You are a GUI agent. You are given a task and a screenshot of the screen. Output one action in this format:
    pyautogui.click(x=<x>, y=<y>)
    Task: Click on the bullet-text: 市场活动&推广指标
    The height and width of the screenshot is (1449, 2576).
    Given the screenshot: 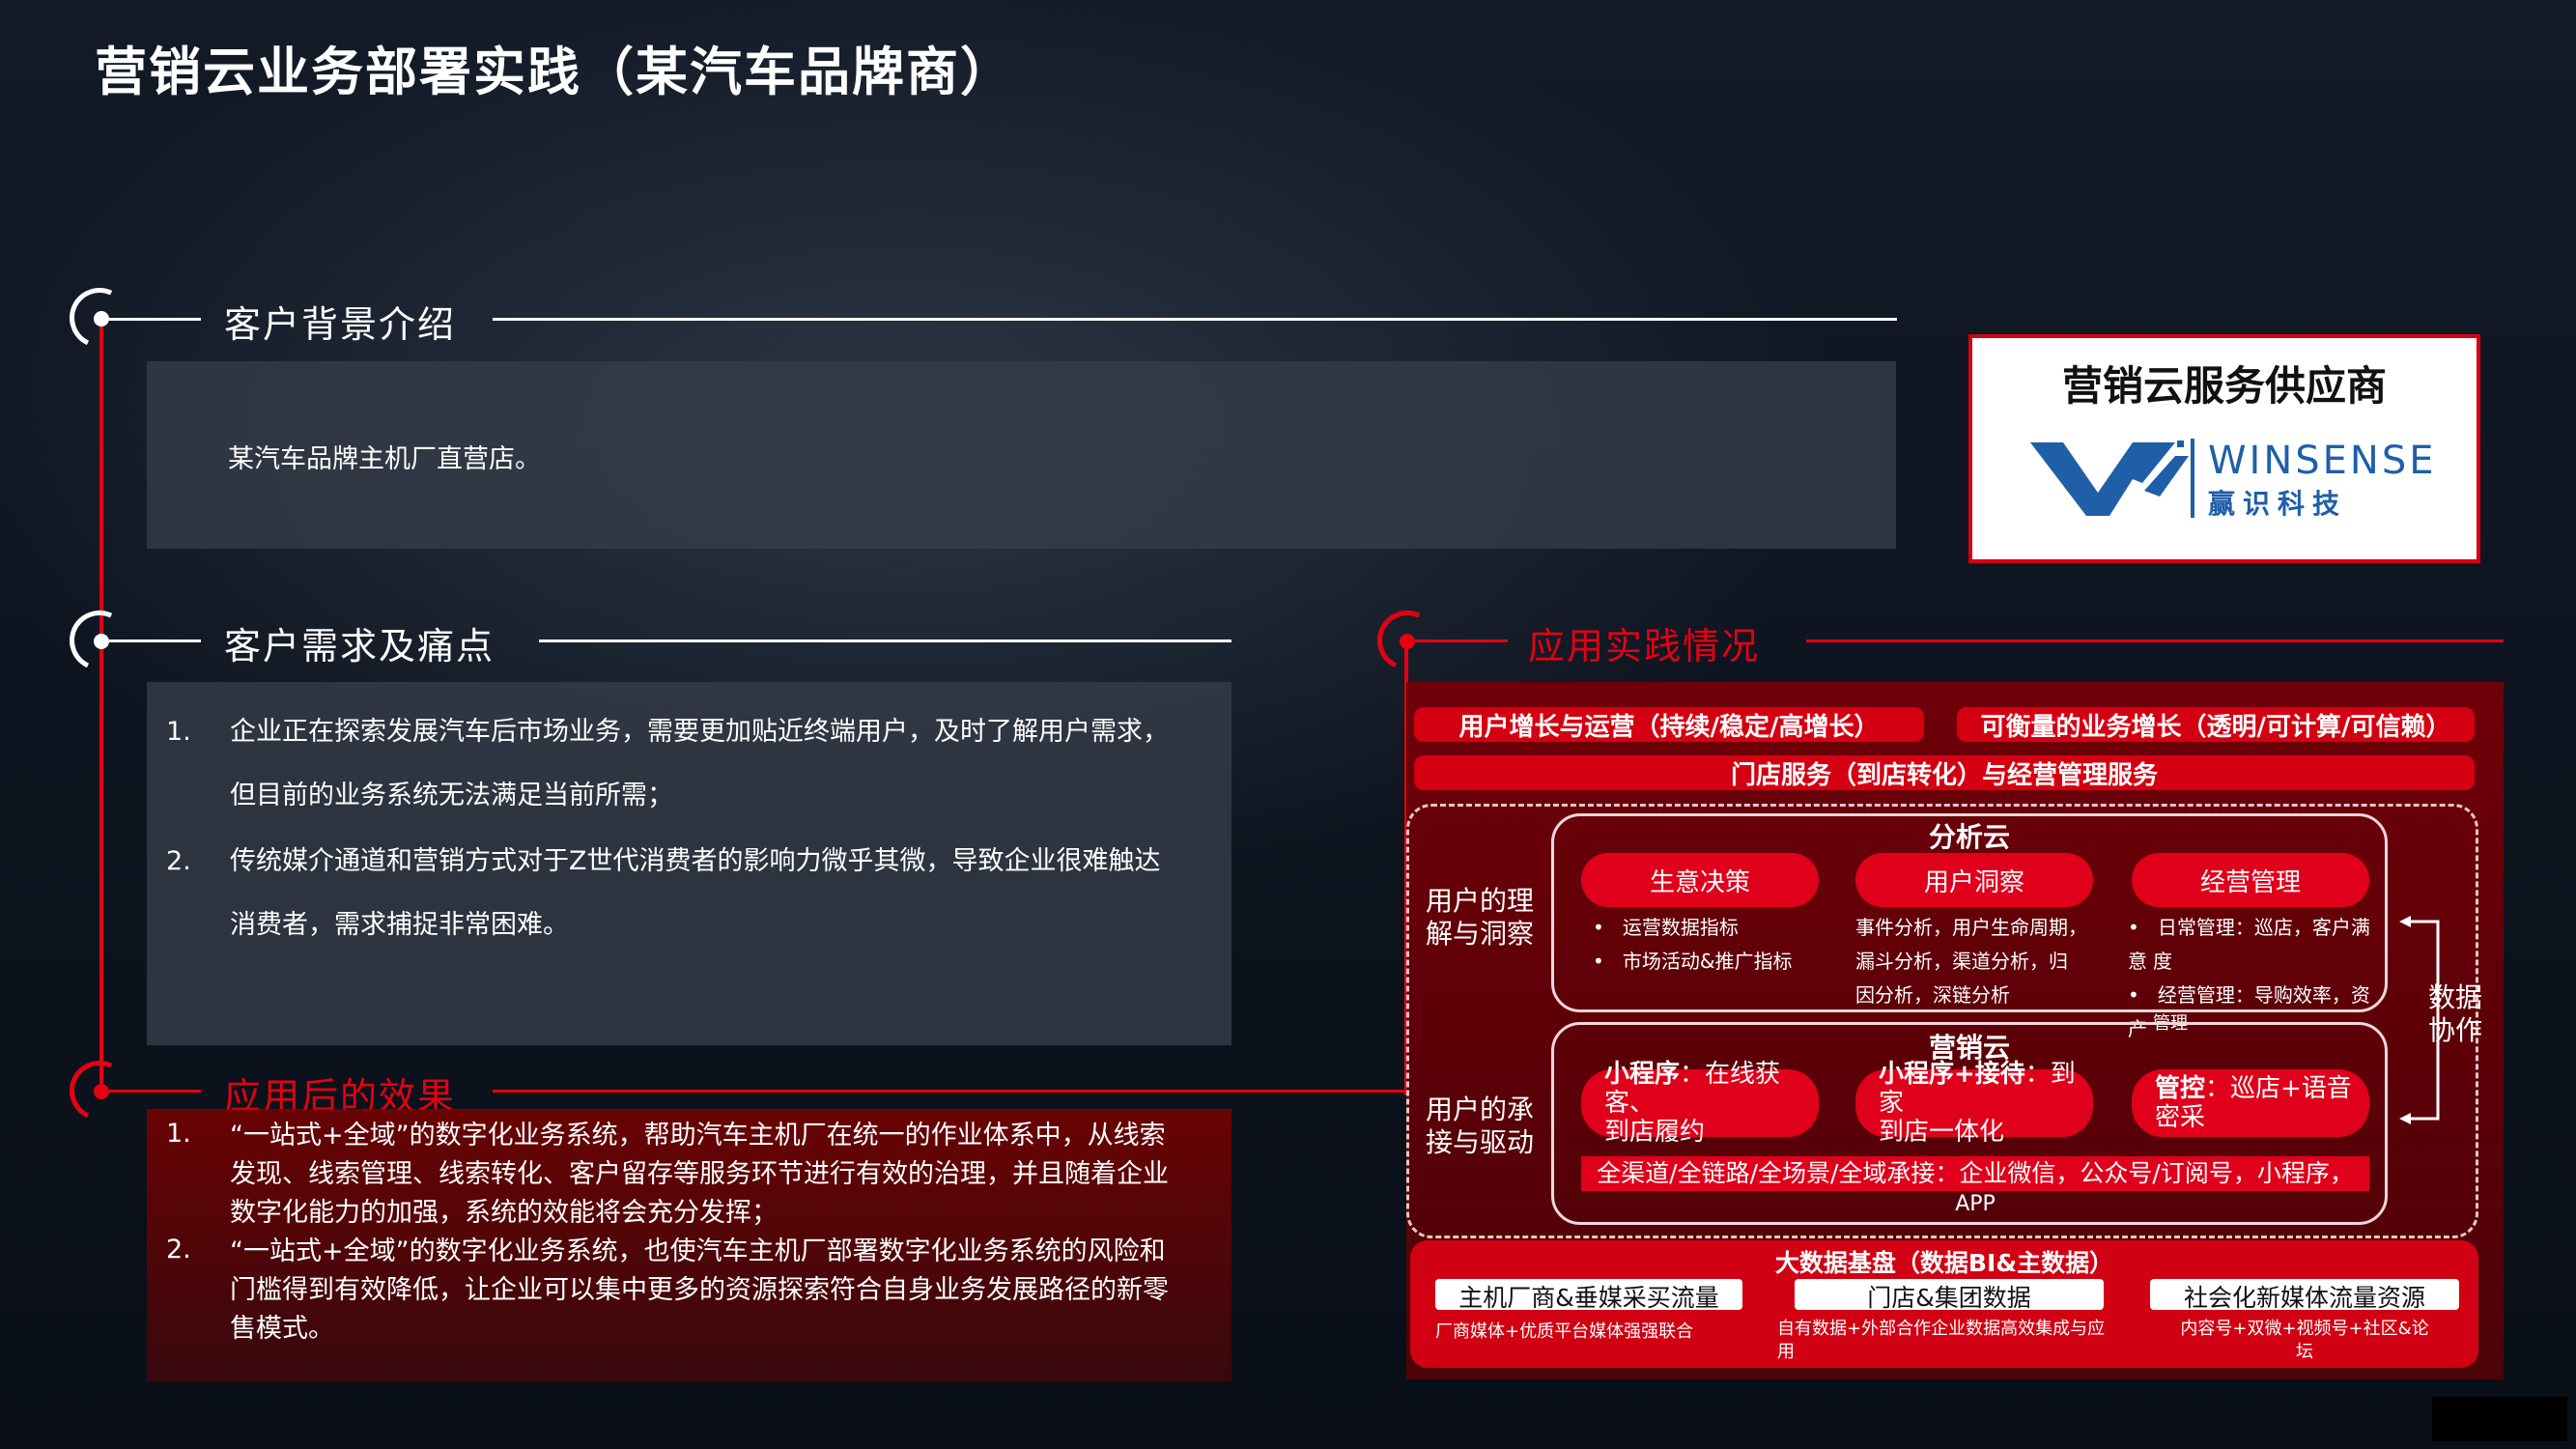 What is the action you would take?
    pyautogui.click(x=1707, y=961)
    